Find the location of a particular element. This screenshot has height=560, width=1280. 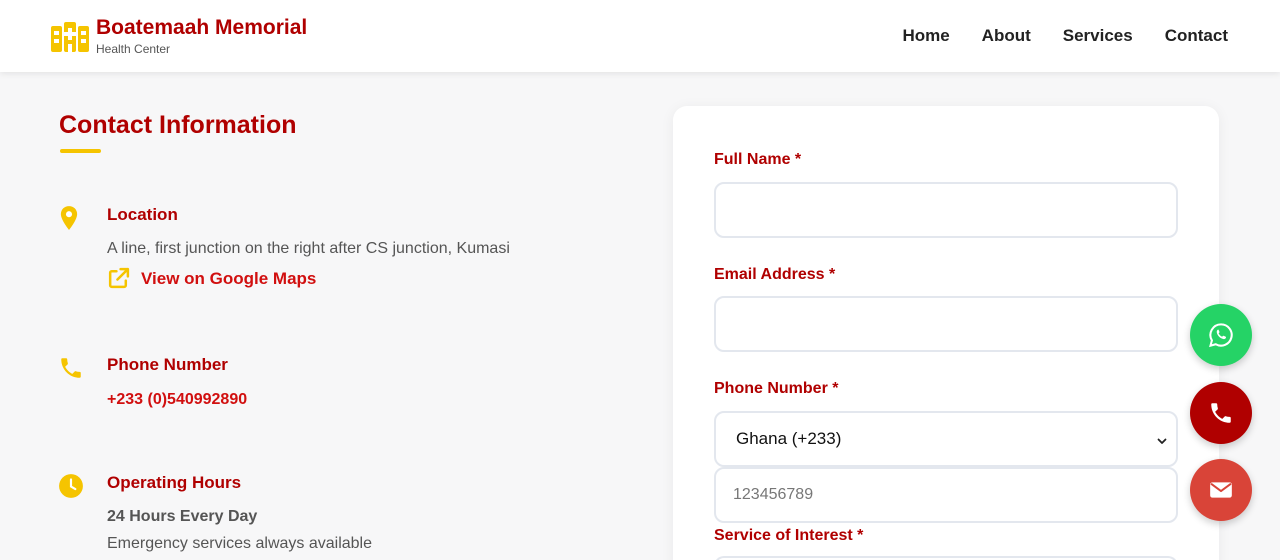

hours-note: Emergency services always available is located at coordinates (239, 543).